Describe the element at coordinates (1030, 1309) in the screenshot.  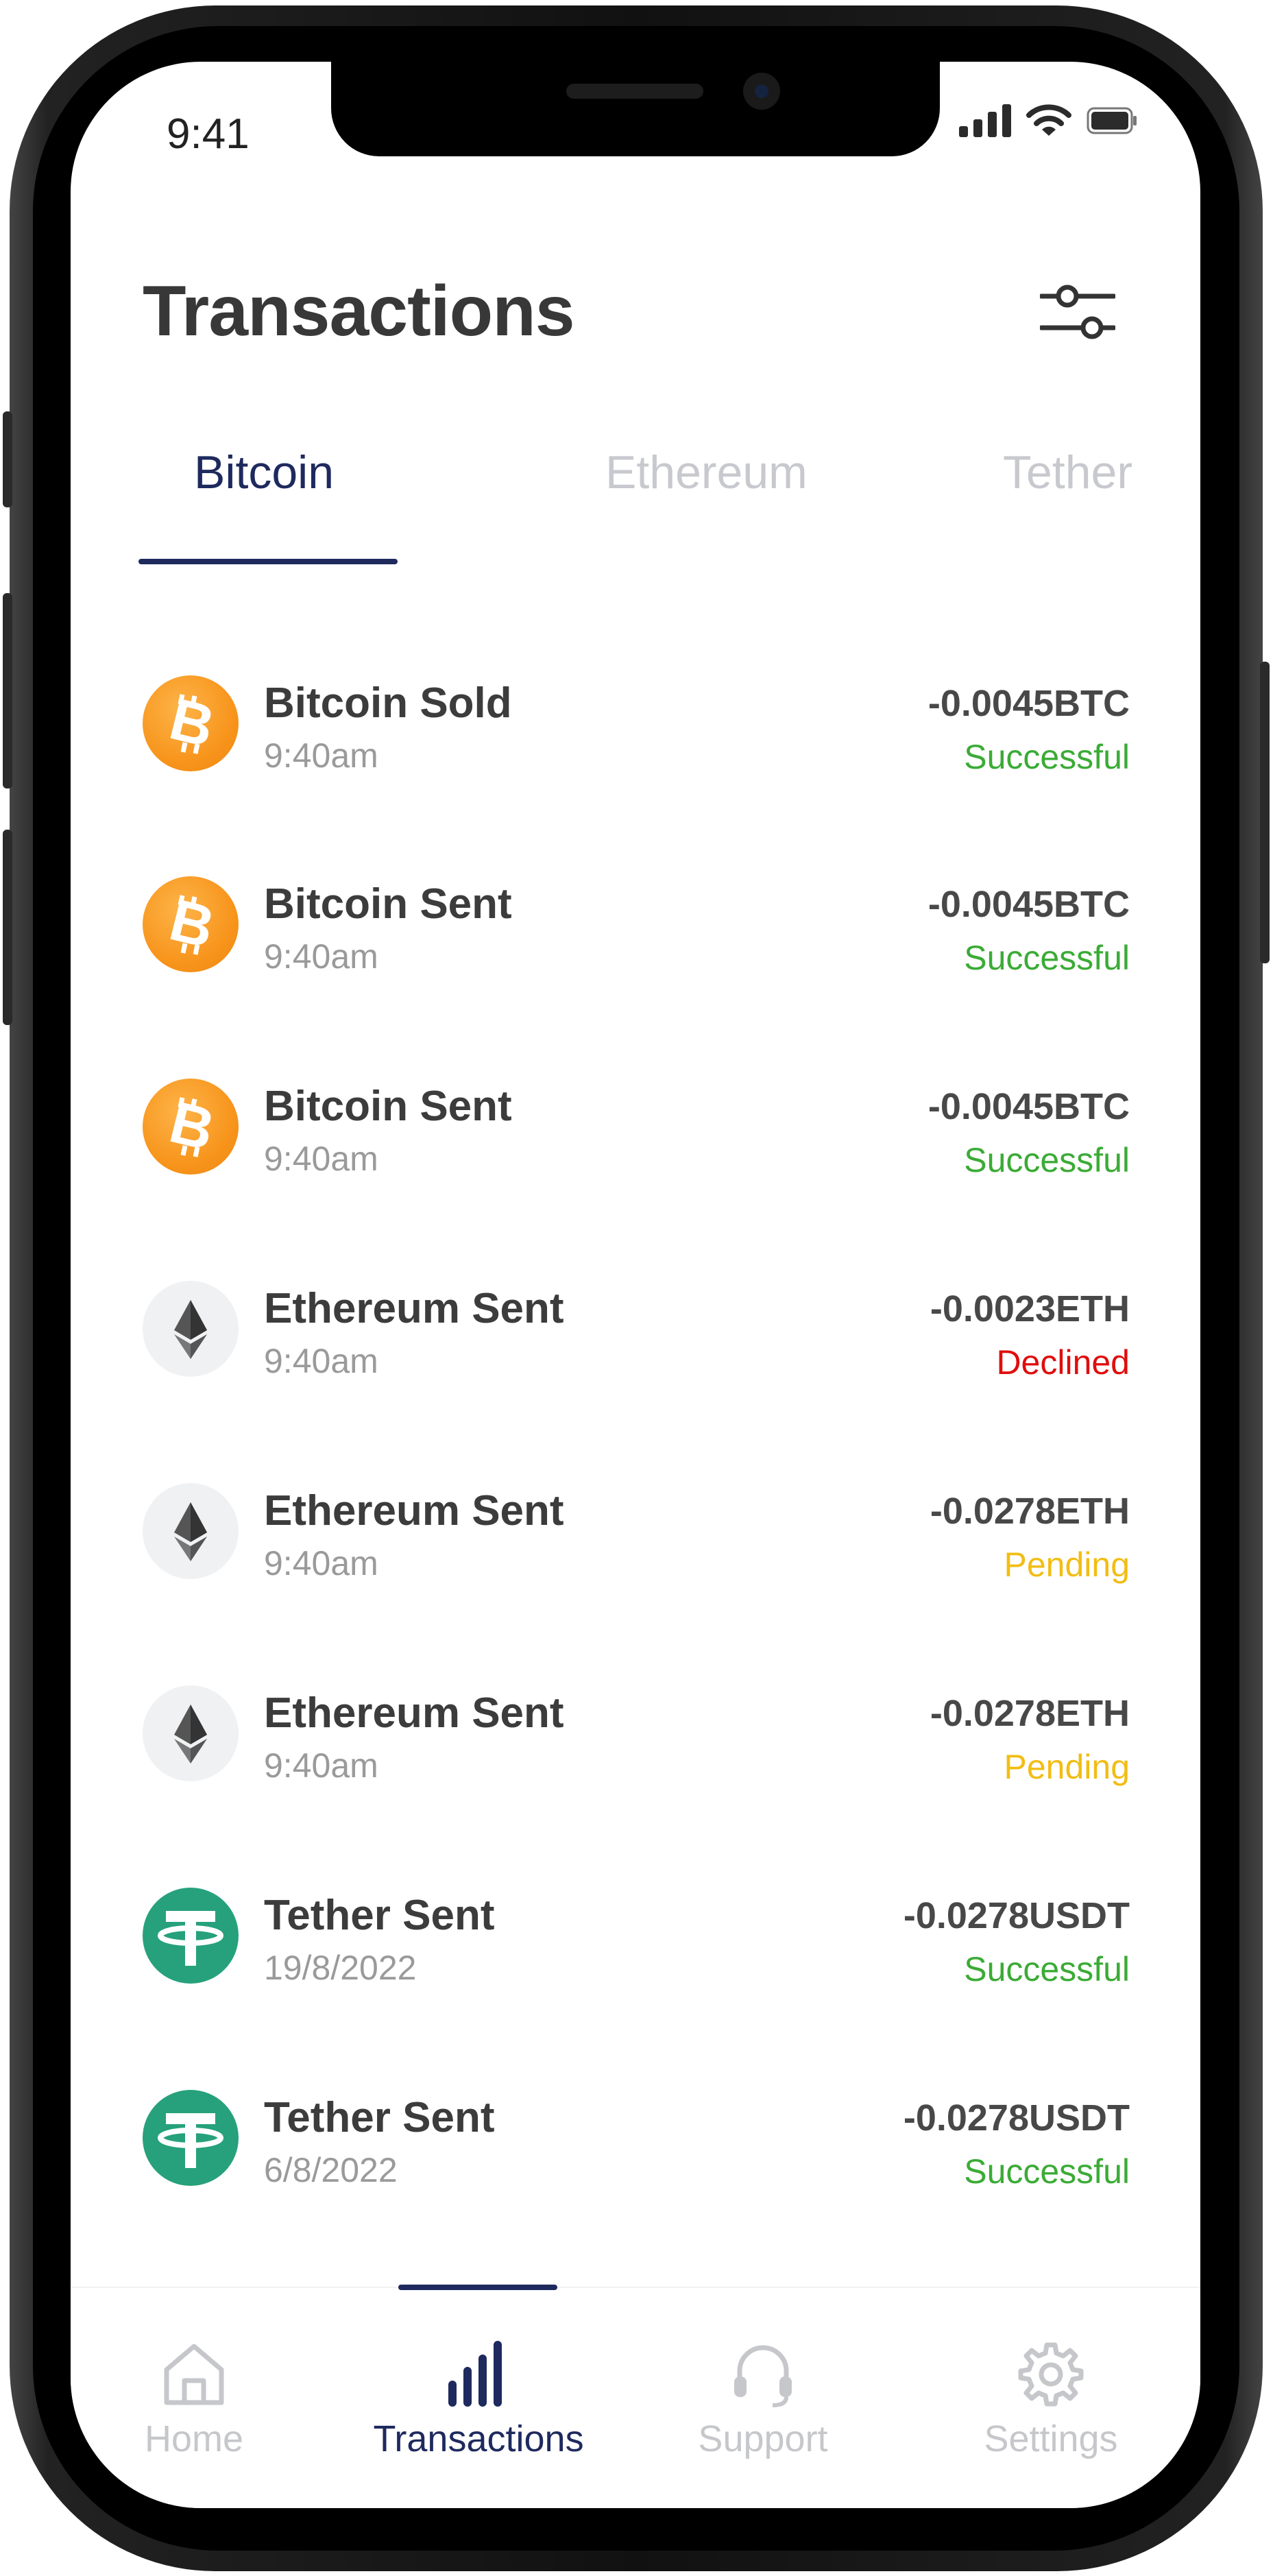
I see `transaction-amount: -0.0023ETH` at that location.